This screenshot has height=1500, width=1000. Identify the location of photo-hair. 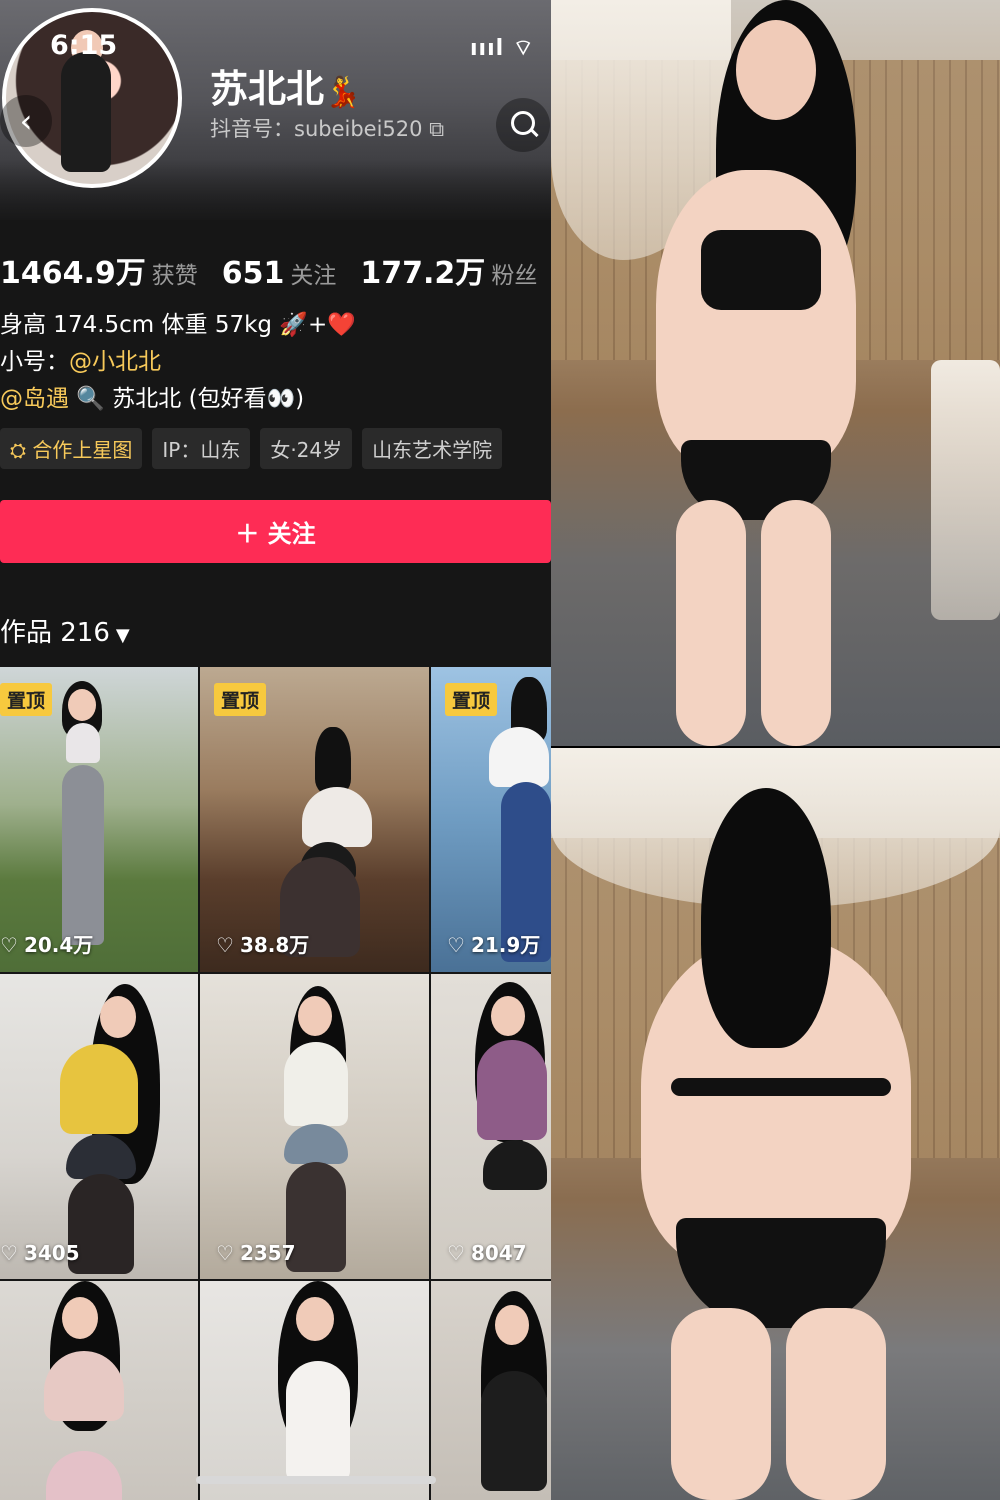
(766, 918).